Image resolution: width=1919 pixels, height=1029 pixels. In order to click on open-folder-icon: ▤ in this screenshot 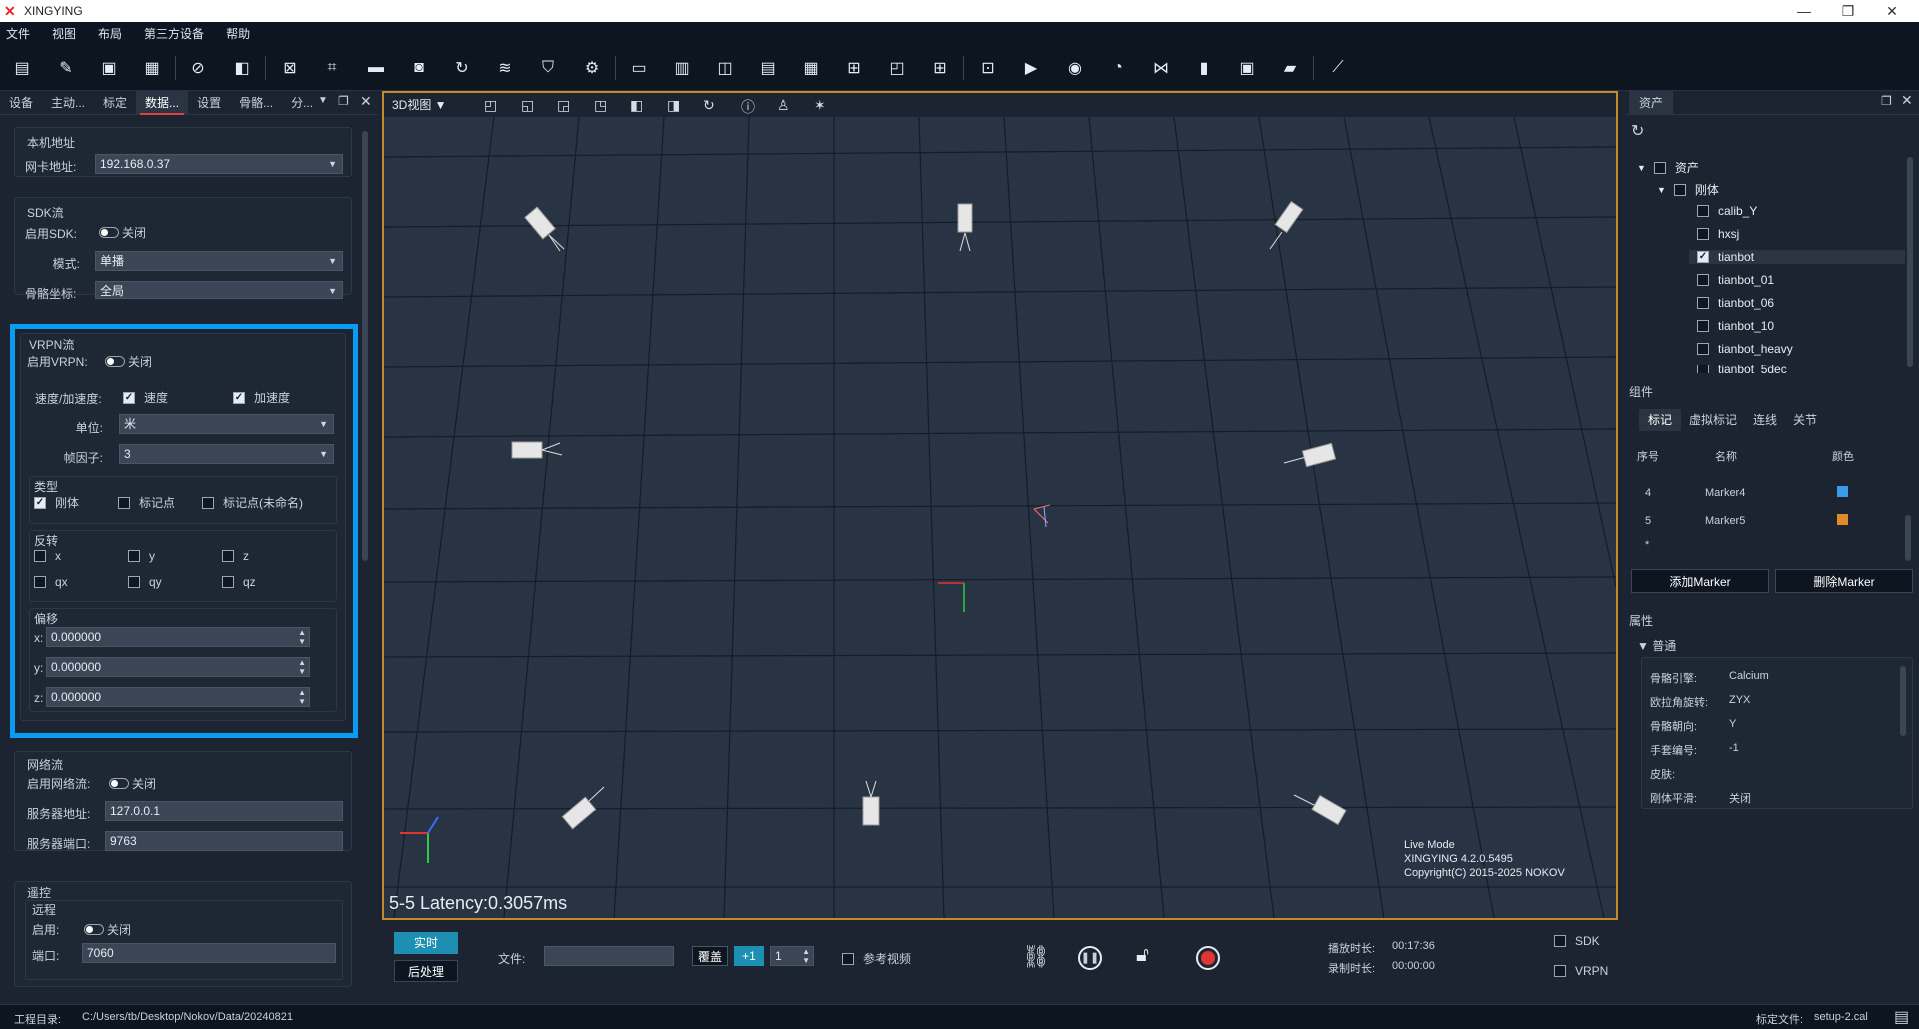, I will do `click(22, 68)`.